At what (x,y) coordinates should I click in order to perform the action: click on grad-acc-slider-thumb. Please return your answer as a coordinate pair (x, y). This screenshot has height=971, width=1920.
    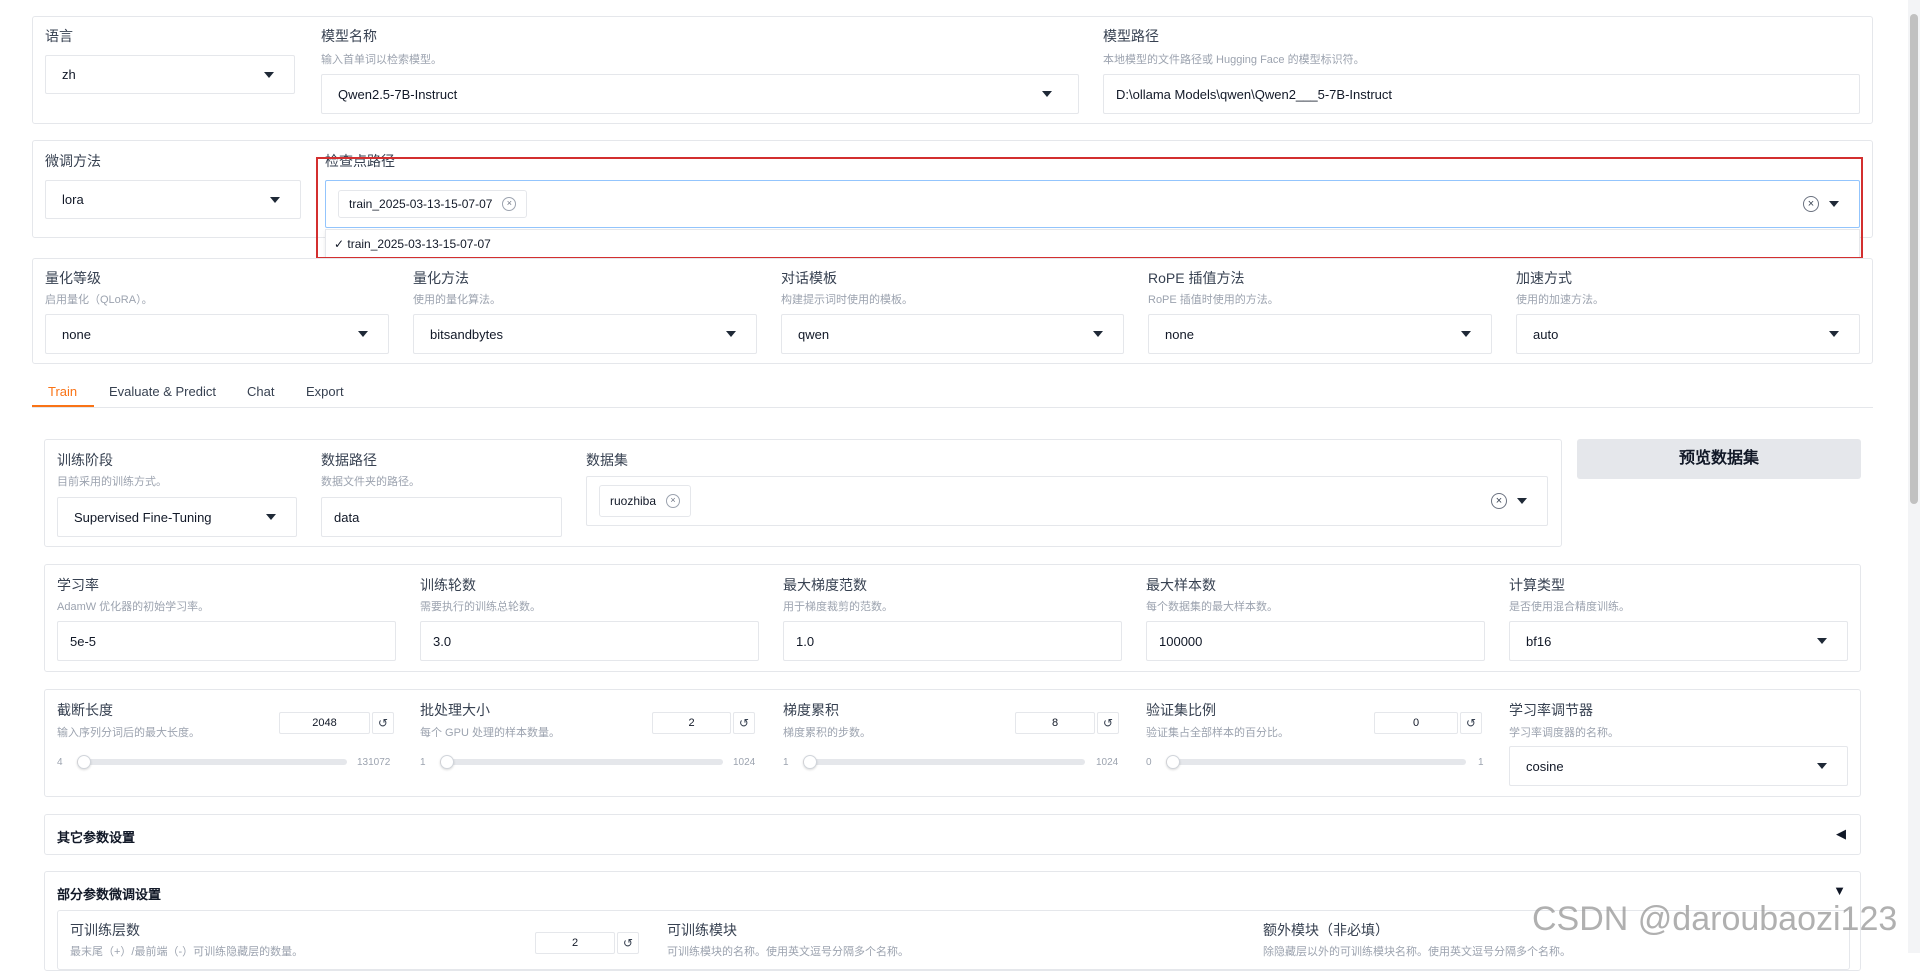
    Looking at the image, I should click on (810, 762).